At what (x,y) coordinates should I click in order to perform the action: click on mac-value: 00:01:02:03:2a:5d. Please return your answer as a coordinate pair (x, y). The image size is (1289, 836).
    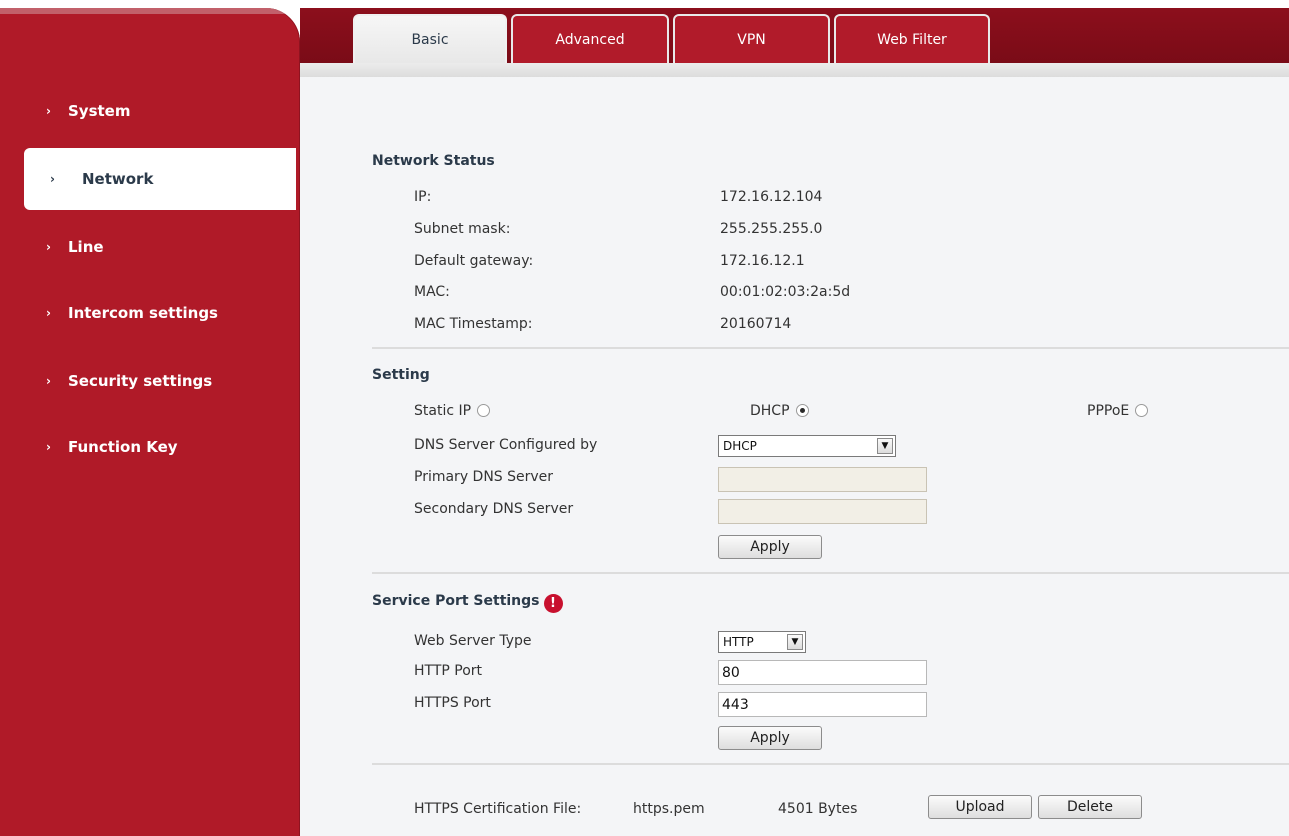
    Looking at the image, I should click on (785, 292).